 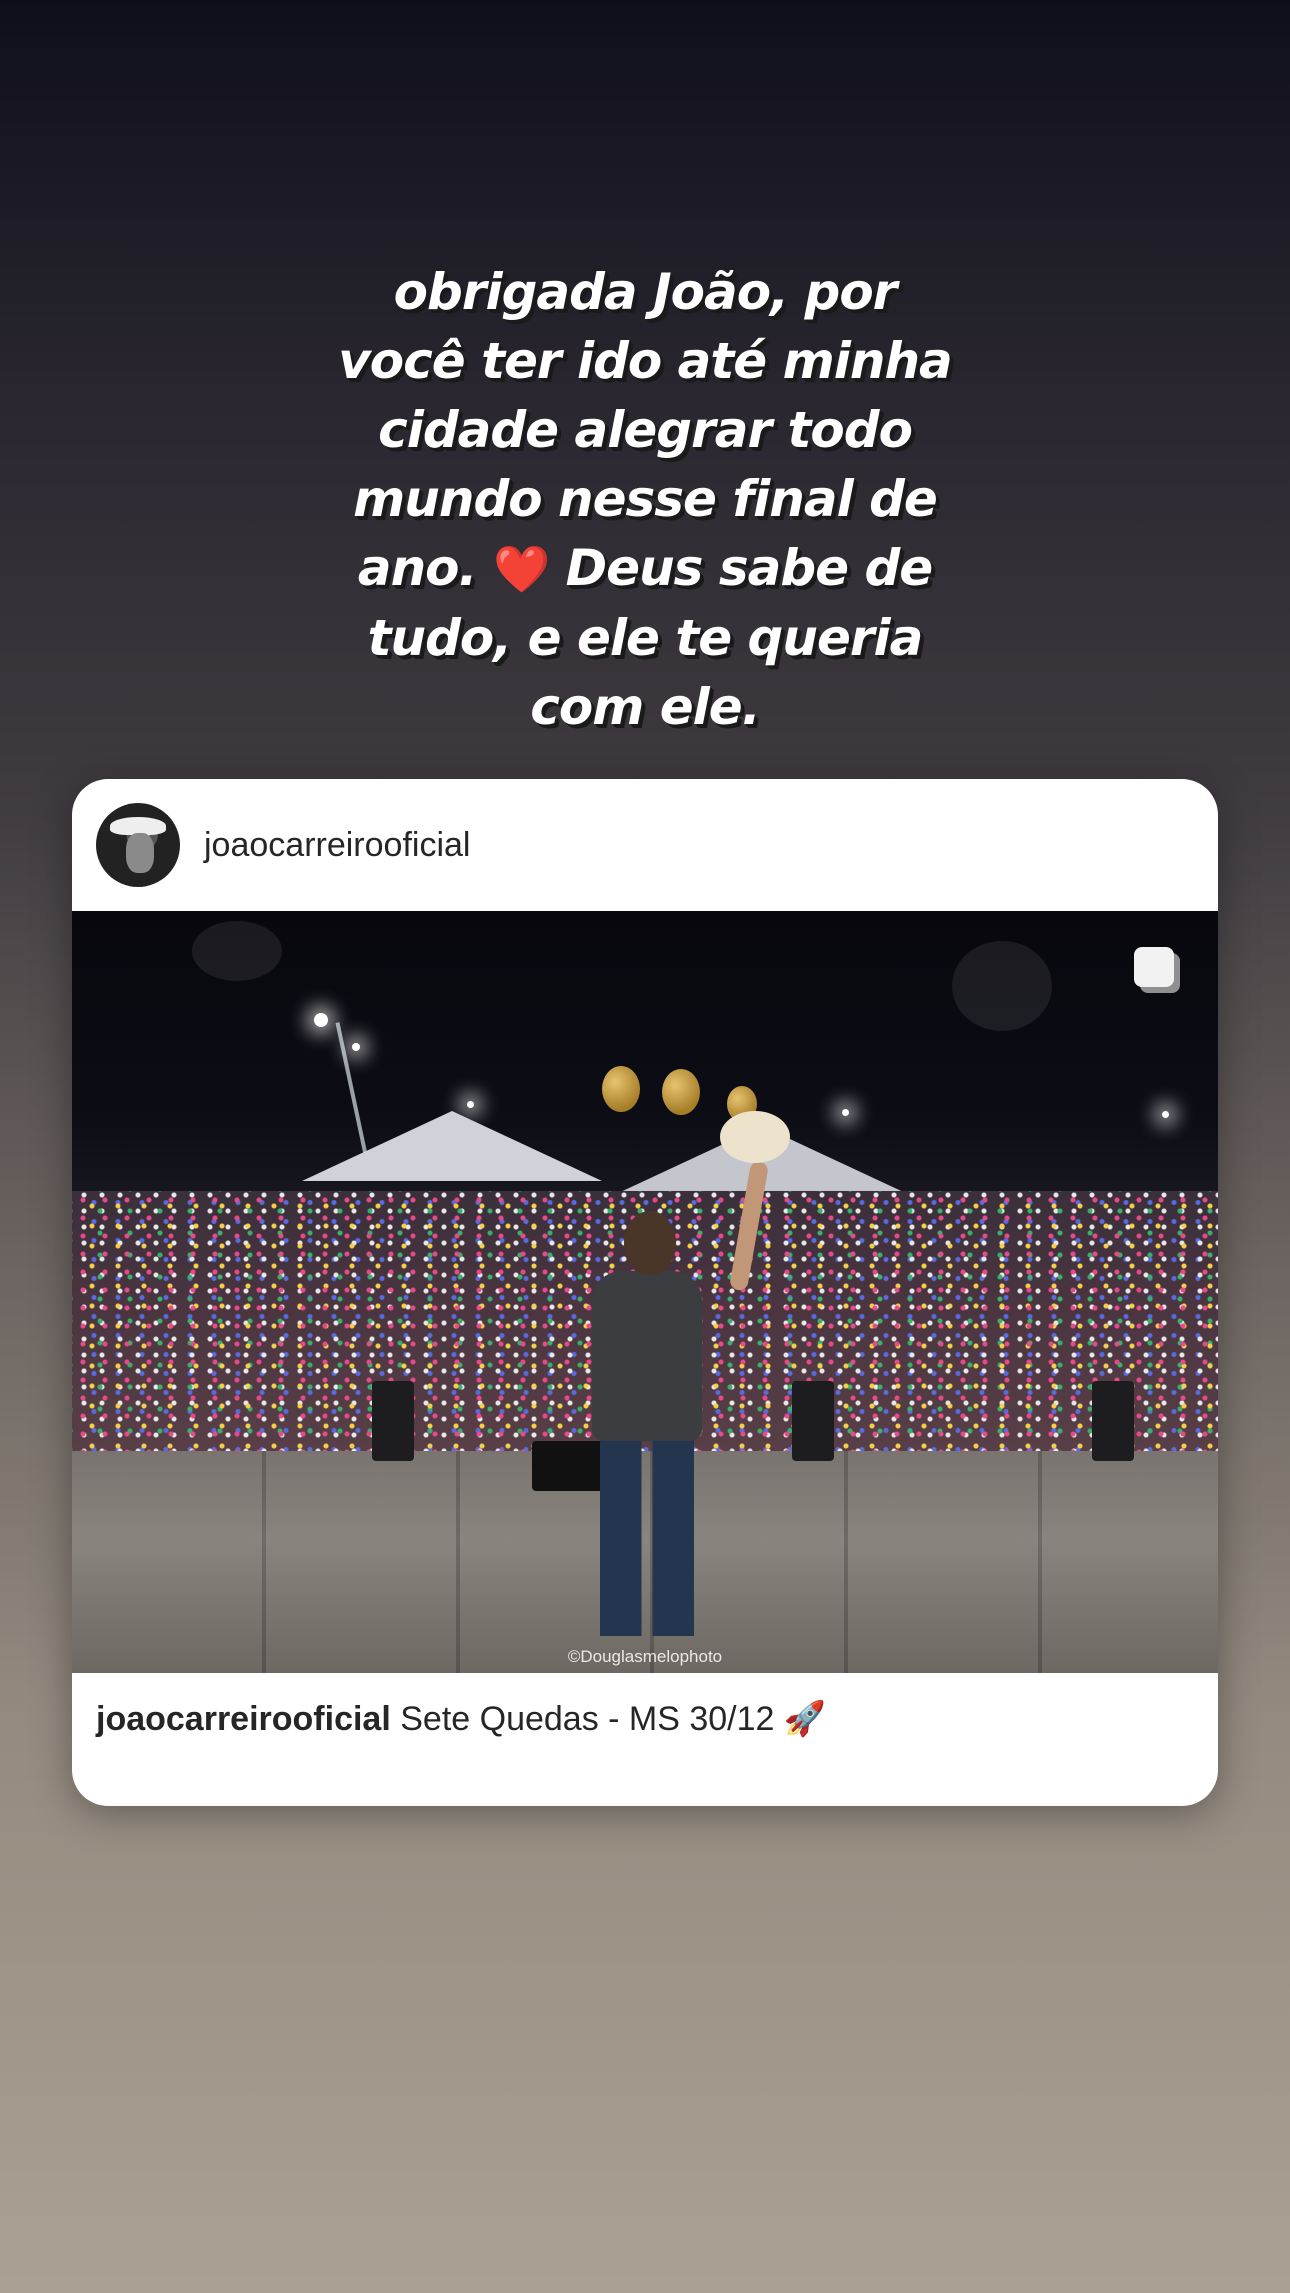 I want to click on photo-credit: ©Douglasmelophoto, so click(x=645, y=1656).